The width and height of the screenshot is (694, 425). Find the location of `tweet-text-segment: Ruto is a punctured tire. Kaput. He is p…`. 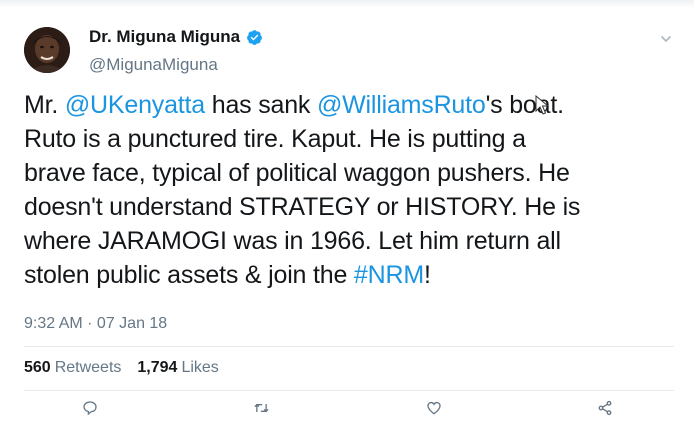

tweet-text-segment: Ruto is a punctured tire. Kaput. He is p… is located at coordinates (275, 139).